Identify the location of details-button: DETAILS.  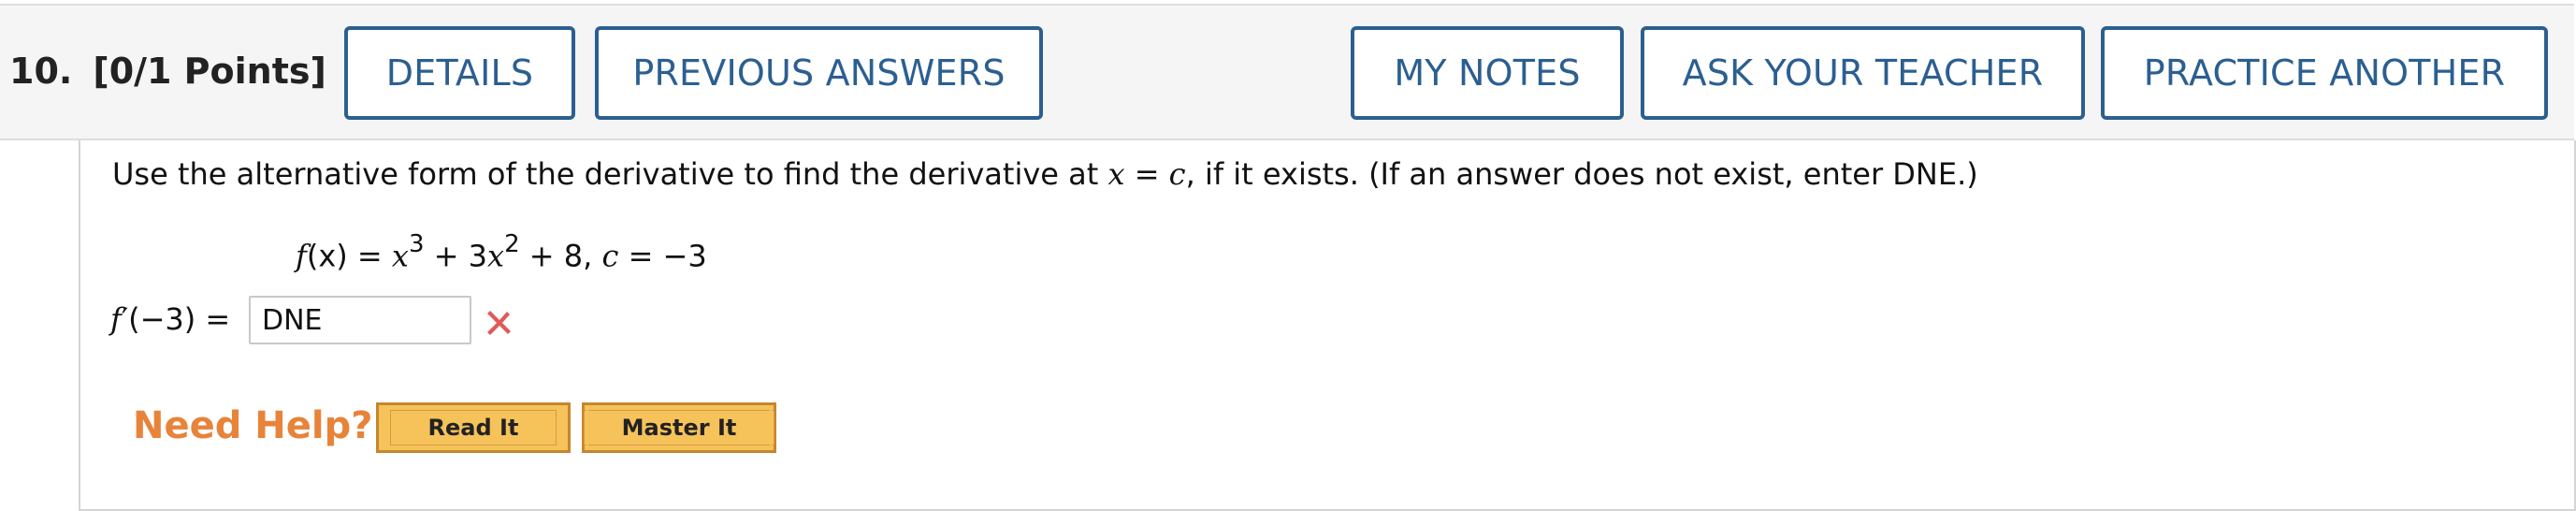
(459, 73).